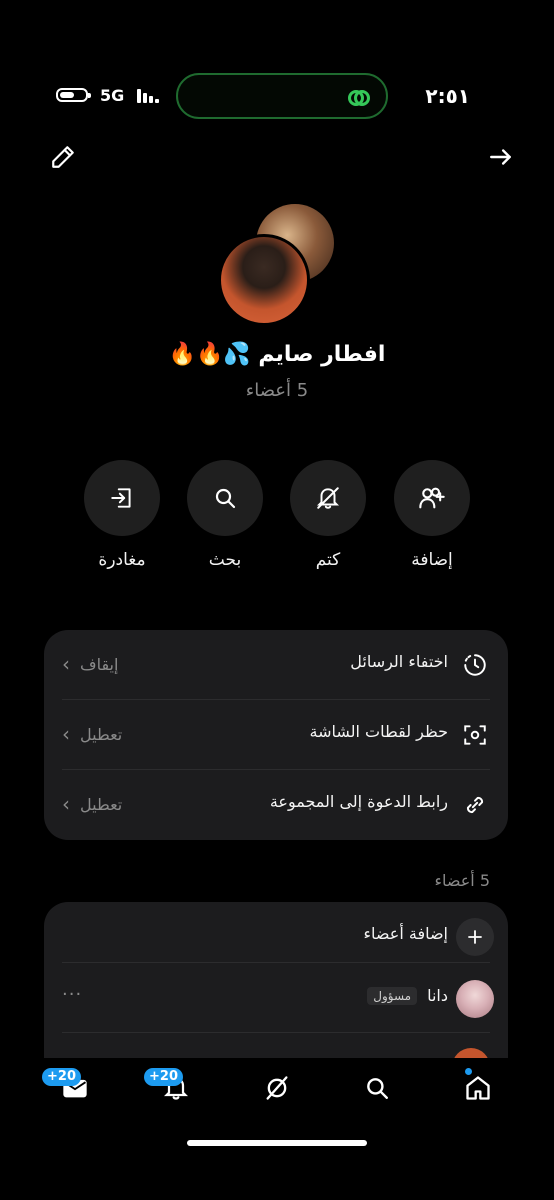 Image resolution: width=554 pixels, height=1200 pixels. Describe the element at coordinates (358, 801) in the screenshot. I see `setting-title: رابط الدعوة إلى المجموعة` at that location.